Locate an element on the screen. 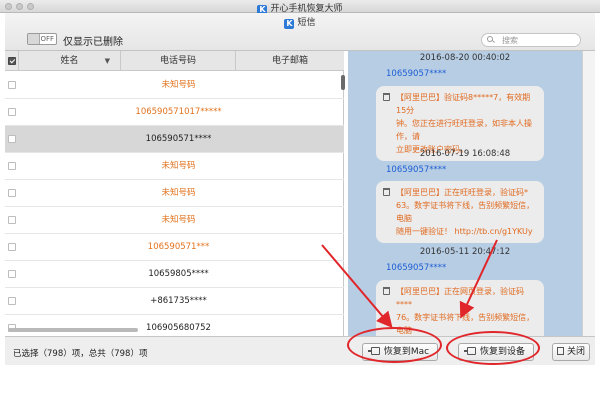  select-all-cell is located at coordinates (12, 61).